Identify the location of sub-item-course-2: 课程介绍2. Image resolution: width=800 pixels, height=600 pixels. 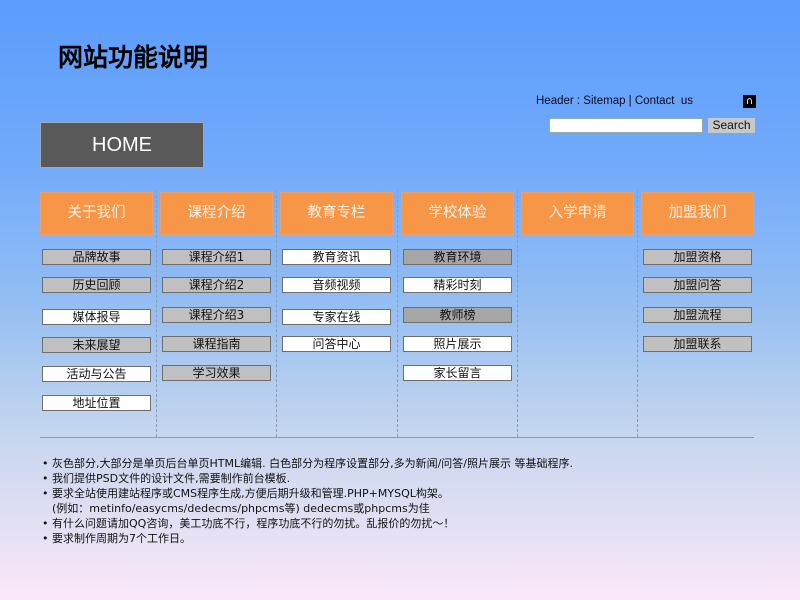
(216, 285).